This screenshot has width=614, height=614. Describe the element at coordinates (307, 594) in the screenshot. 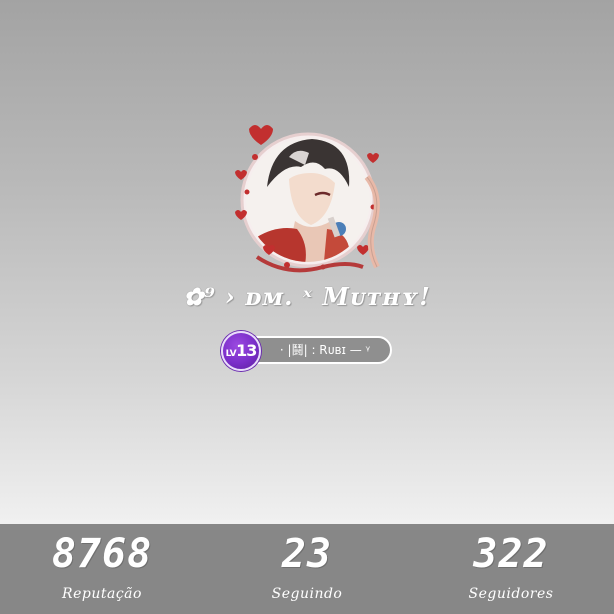

I see `stat-label: Seguindo` at that location.